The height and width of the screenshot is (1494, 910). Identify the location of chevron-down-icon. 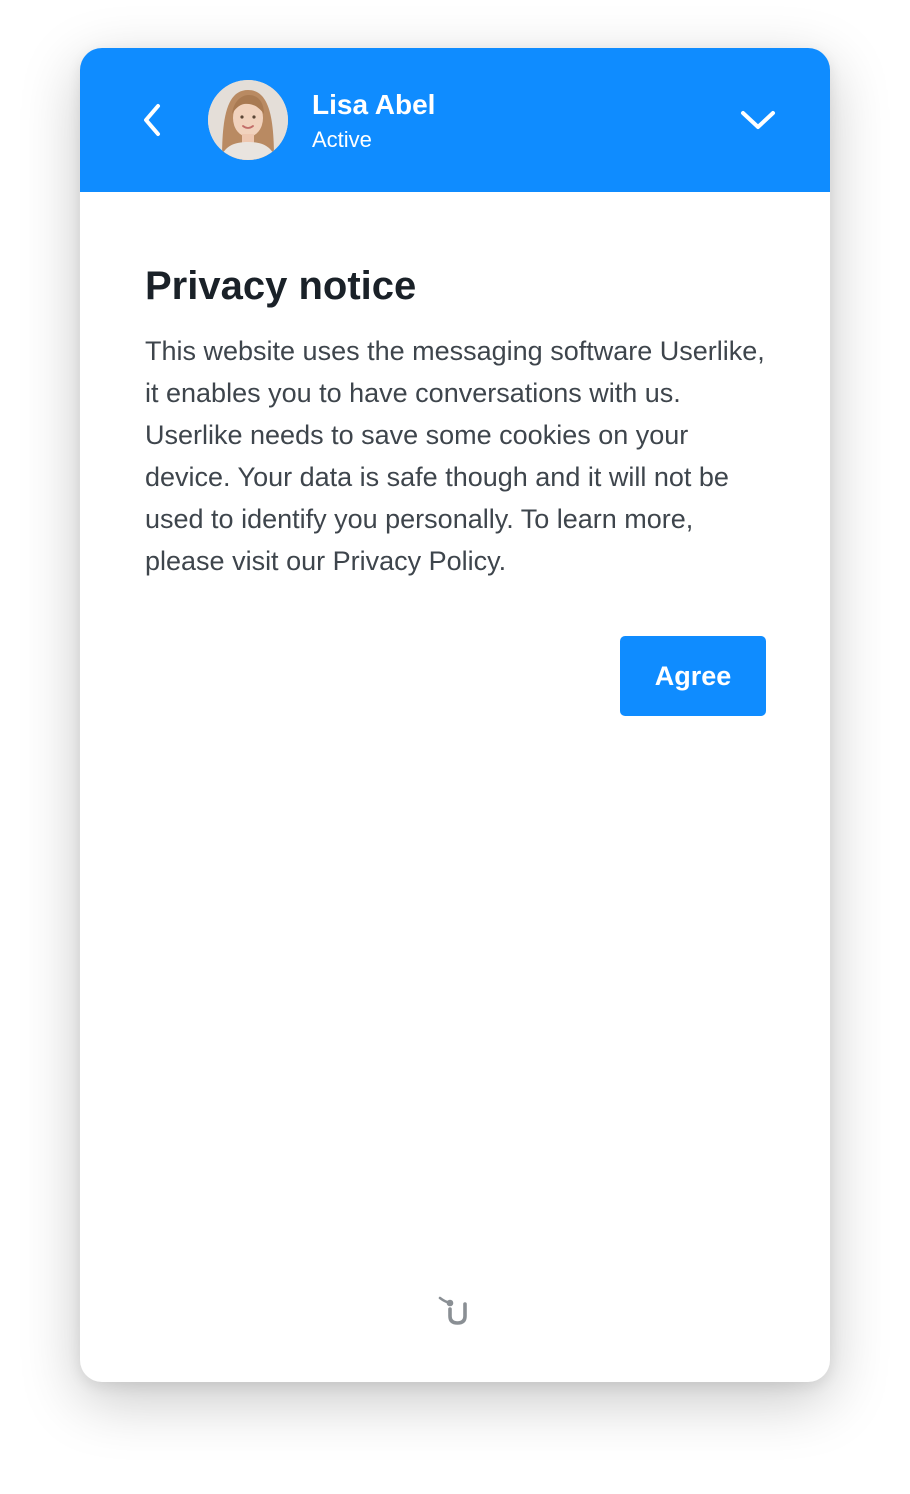
(758, 120).